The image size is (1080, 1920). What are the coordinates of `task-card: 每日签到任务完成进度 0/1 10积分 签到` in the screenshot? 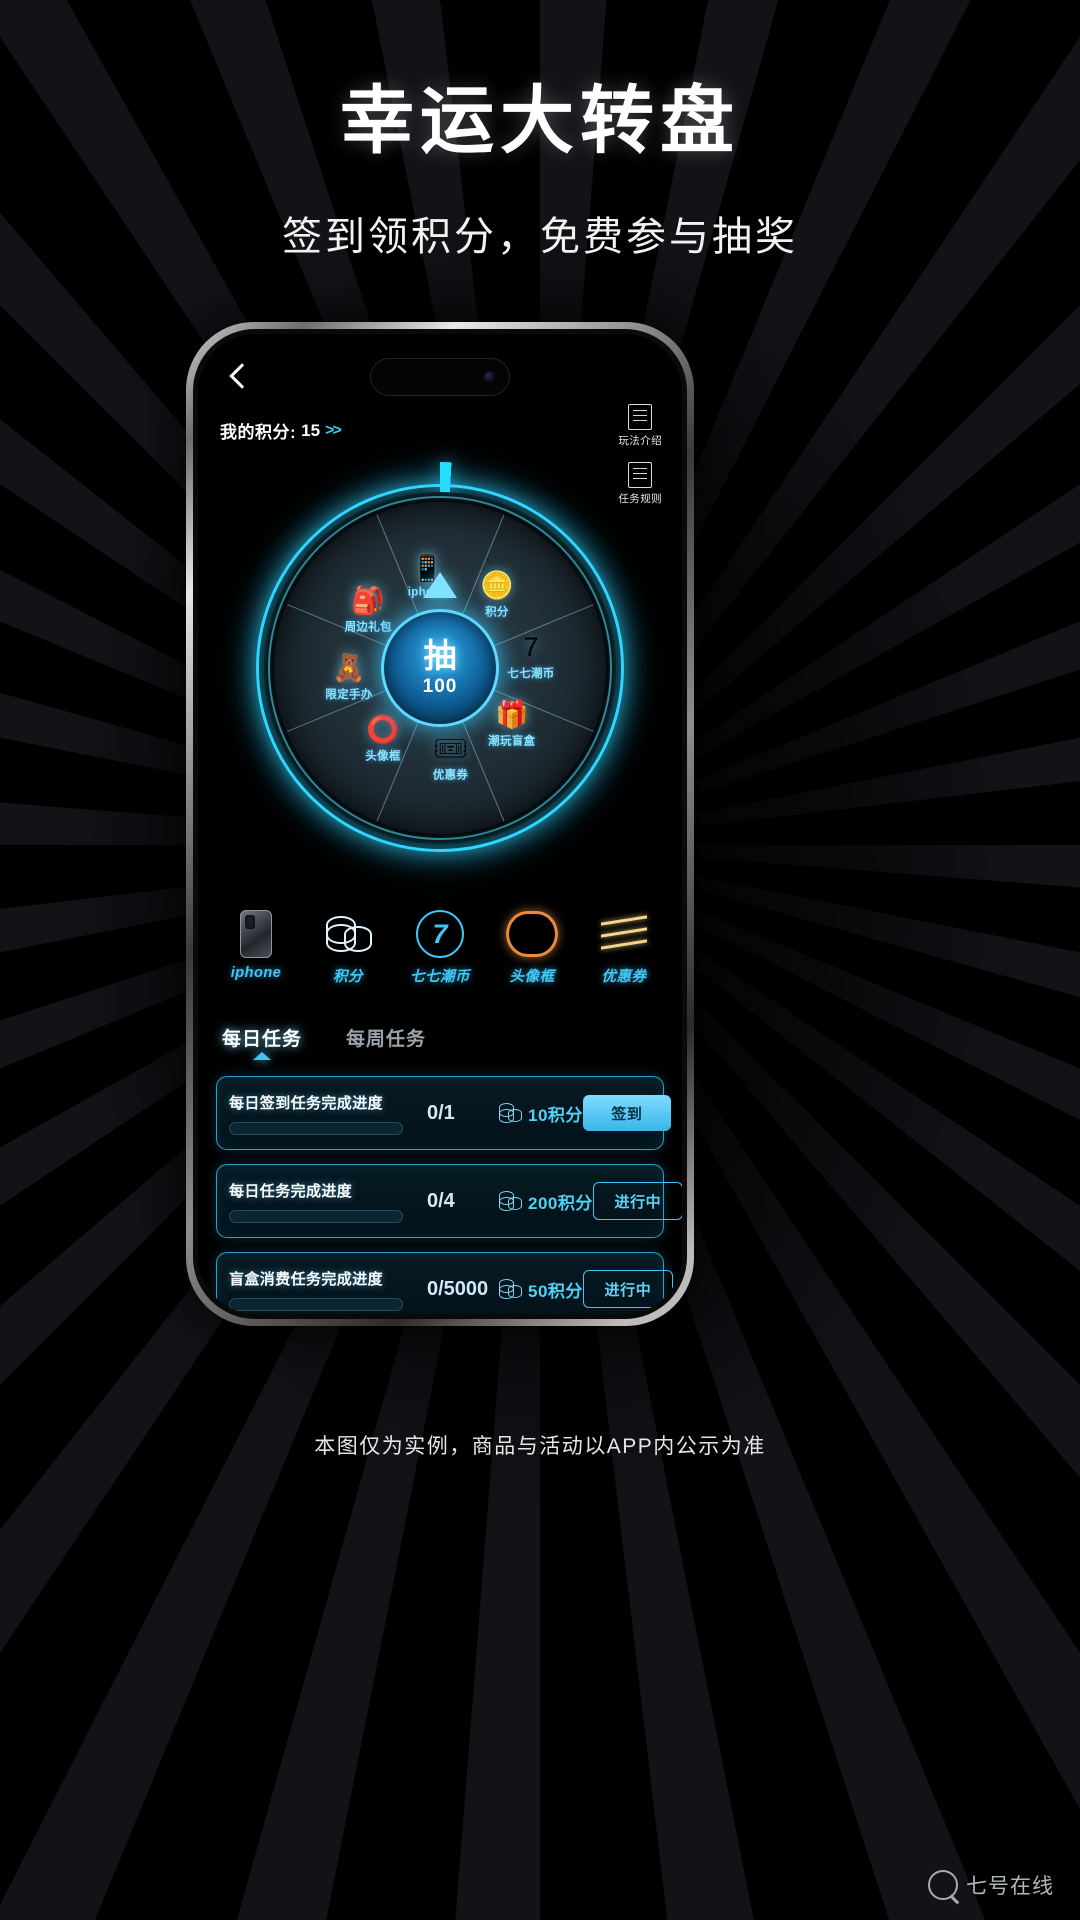 It's located at (443, 1113).